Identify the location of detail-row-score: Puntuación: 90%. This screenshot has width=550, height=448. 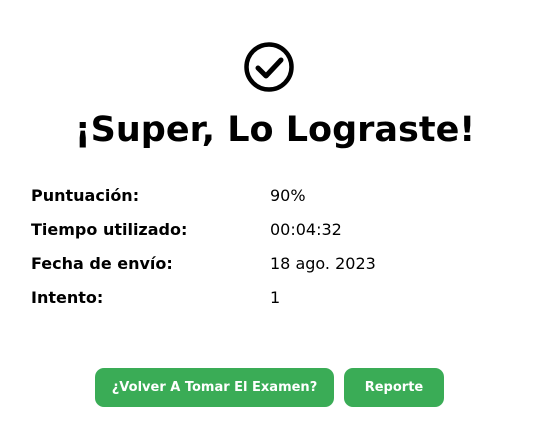
(271, 195).